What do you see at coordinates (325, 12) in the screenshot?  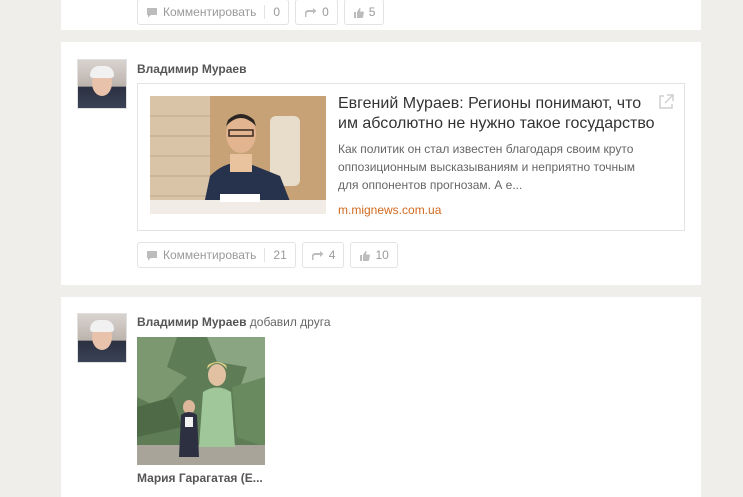 I see `reshare-count: 0` at bounding box center [325, 12].